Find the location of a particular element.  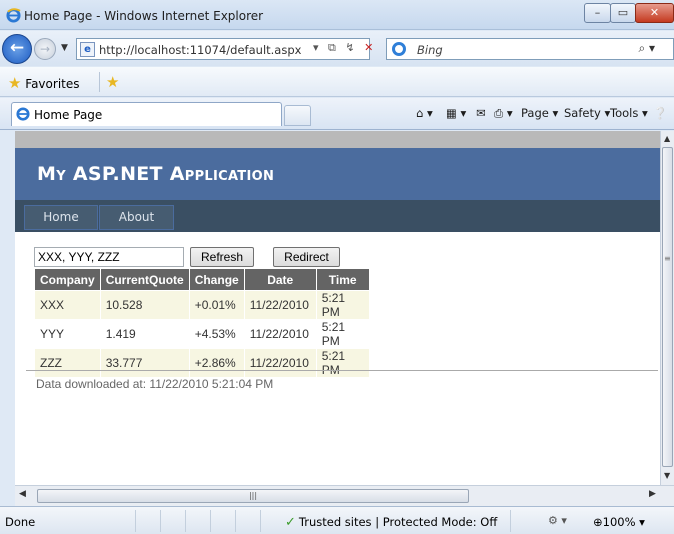

tab-home-page: Home Page is located at coordinates (146, 114).